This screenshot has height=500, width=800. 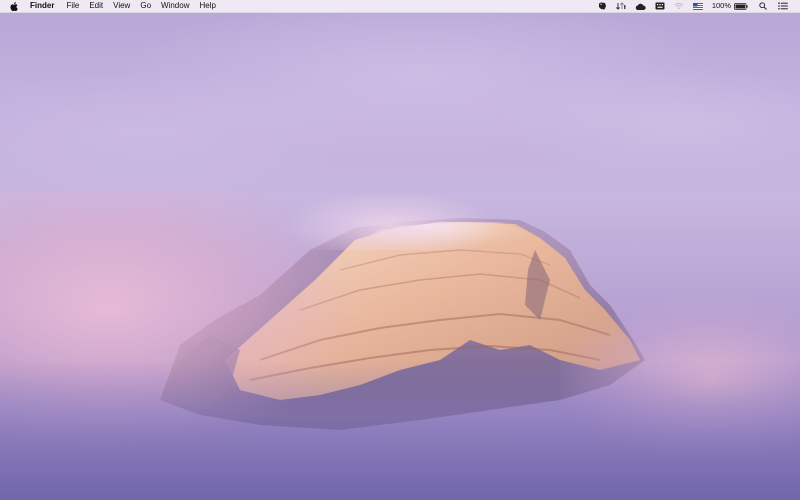 I want to click on apple-logo-icon, so click(x=14, y=6).